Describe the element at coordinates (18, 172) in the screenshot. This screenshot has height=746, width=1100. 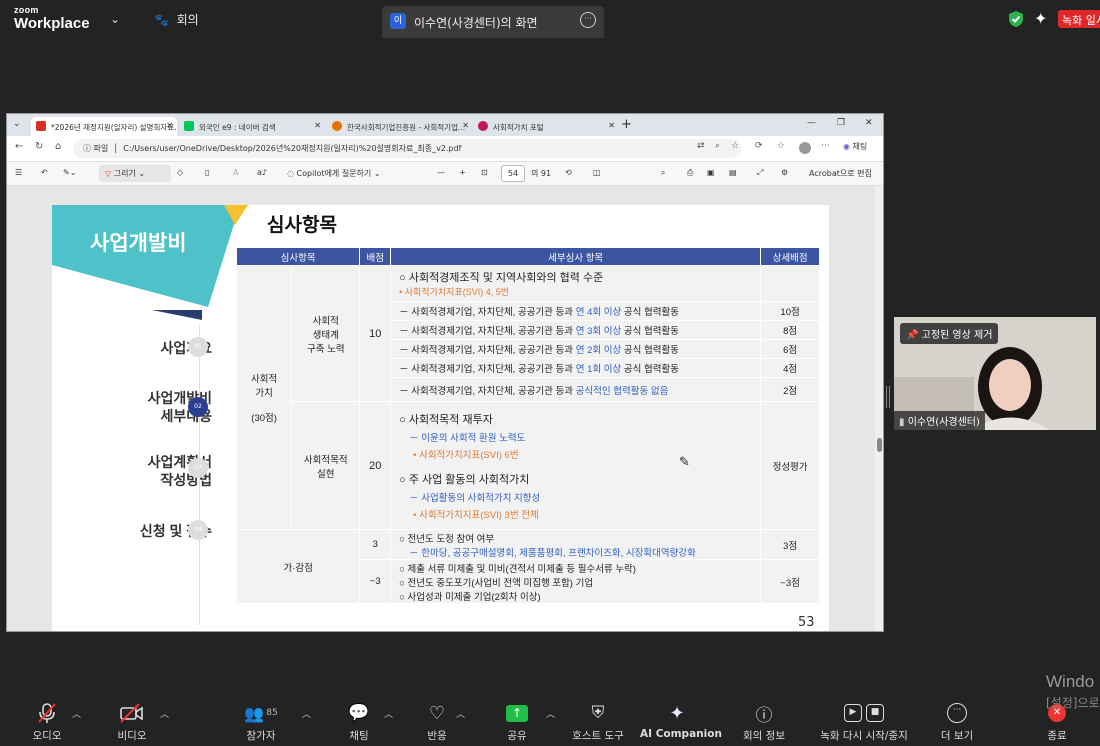
I see `contents-icon: ☰` at that location.